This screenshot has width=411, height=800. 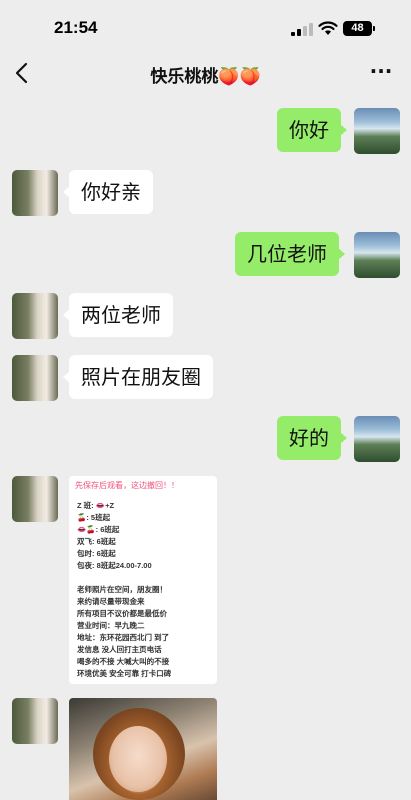 I want to click on info-card-line: 营业时间：早九晚二, so click(x=111, y=625).